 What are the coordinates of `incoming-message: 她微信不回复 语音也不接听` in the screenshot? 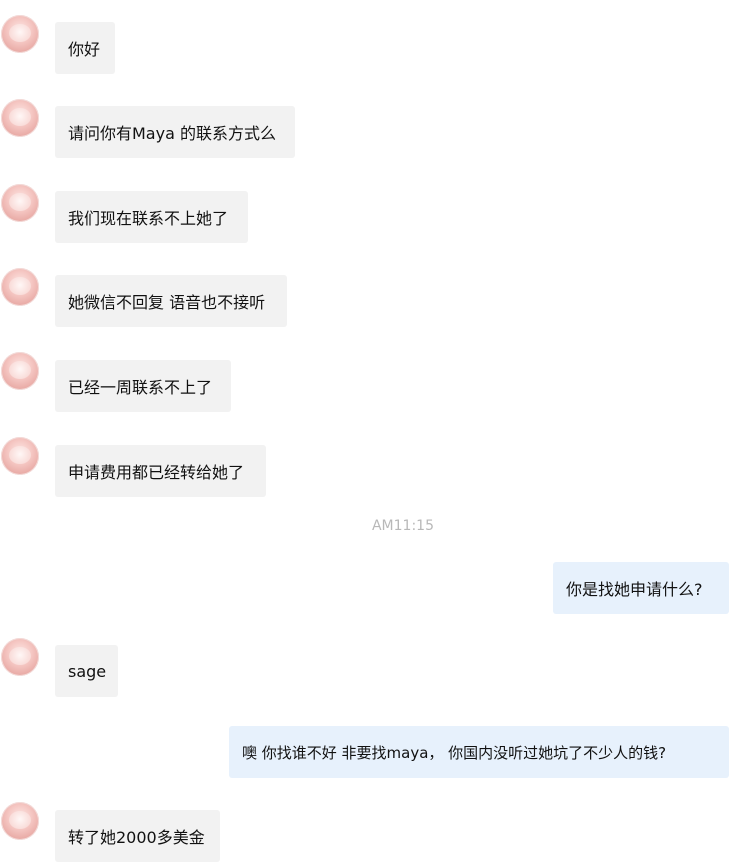 It's located at (171, 301).